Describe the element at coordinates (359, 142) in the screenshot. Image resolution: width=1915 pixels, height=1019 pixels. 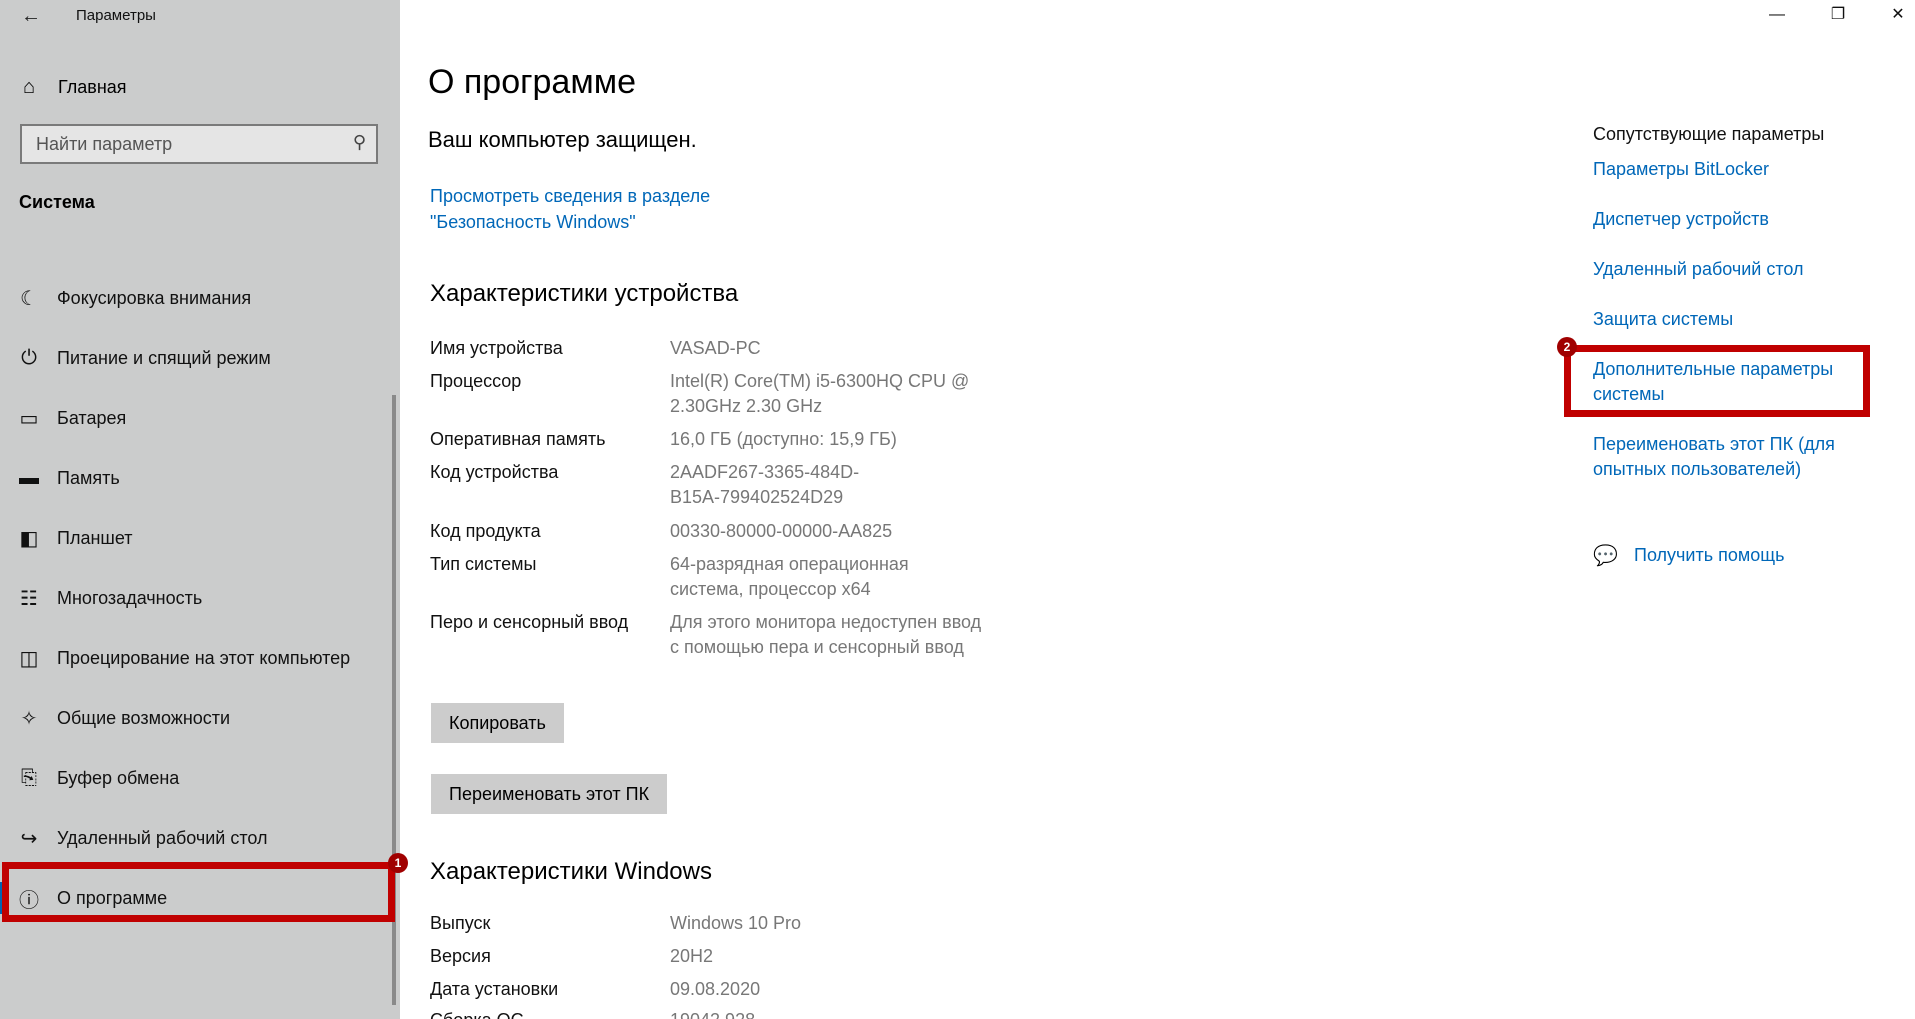
I see `search-icon: ⚲` at that location.